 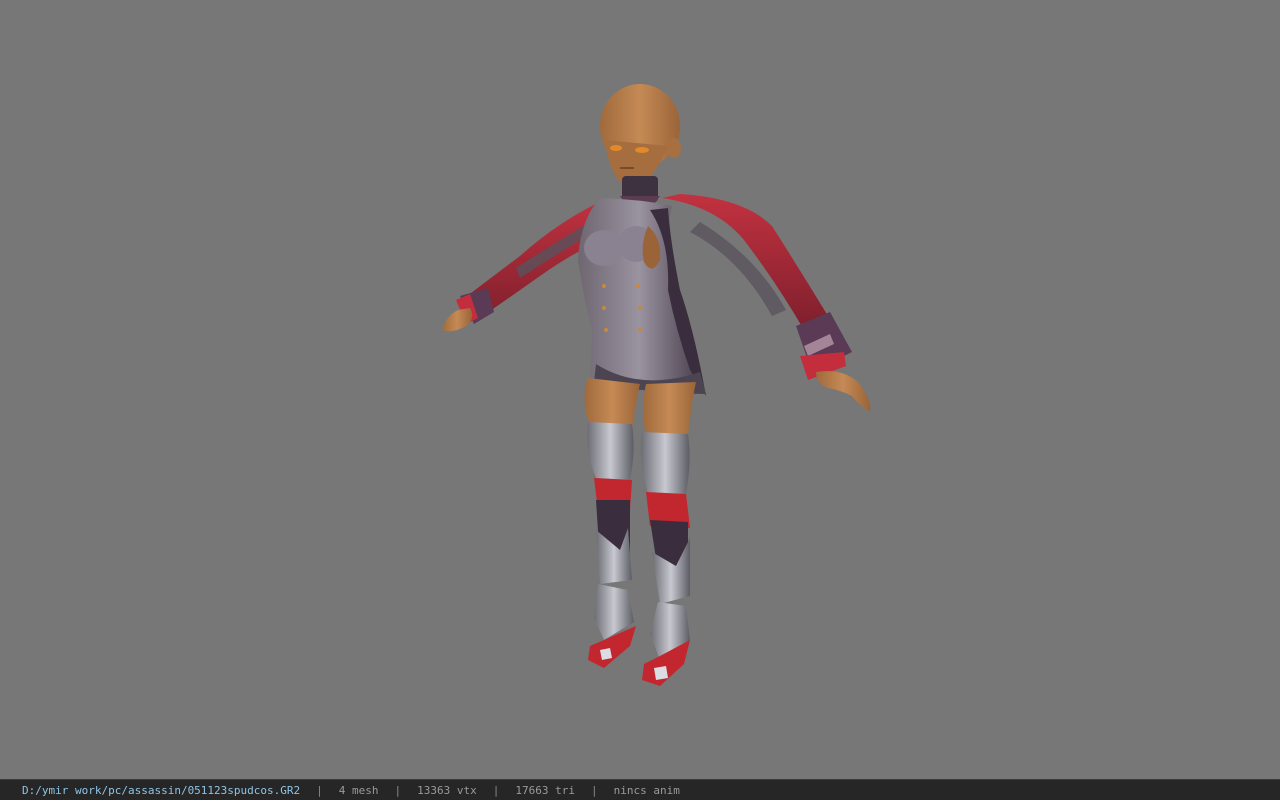 I want to click on model-head, so click(x=640, y=137).